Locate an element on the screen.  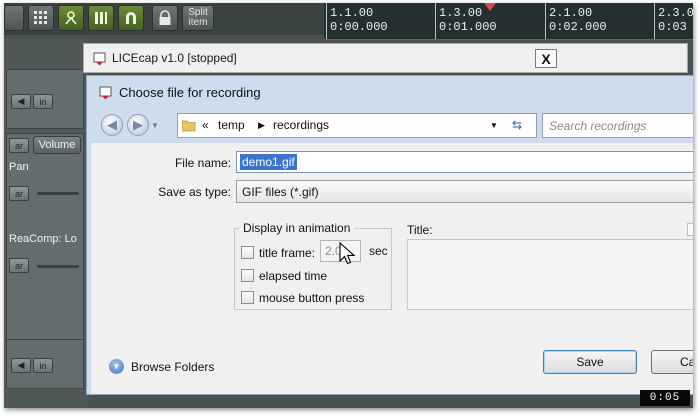
pan-label: Pan is located at coordinates (19, 167).